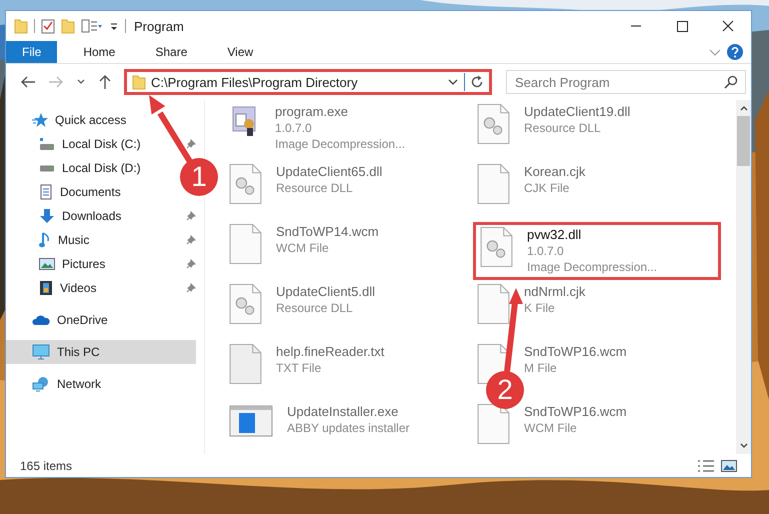 The width and height of the screenshot is (769, 514). Describe the element at coordinates (731, 82) in the screenshot. I see `search-icon` at that location.